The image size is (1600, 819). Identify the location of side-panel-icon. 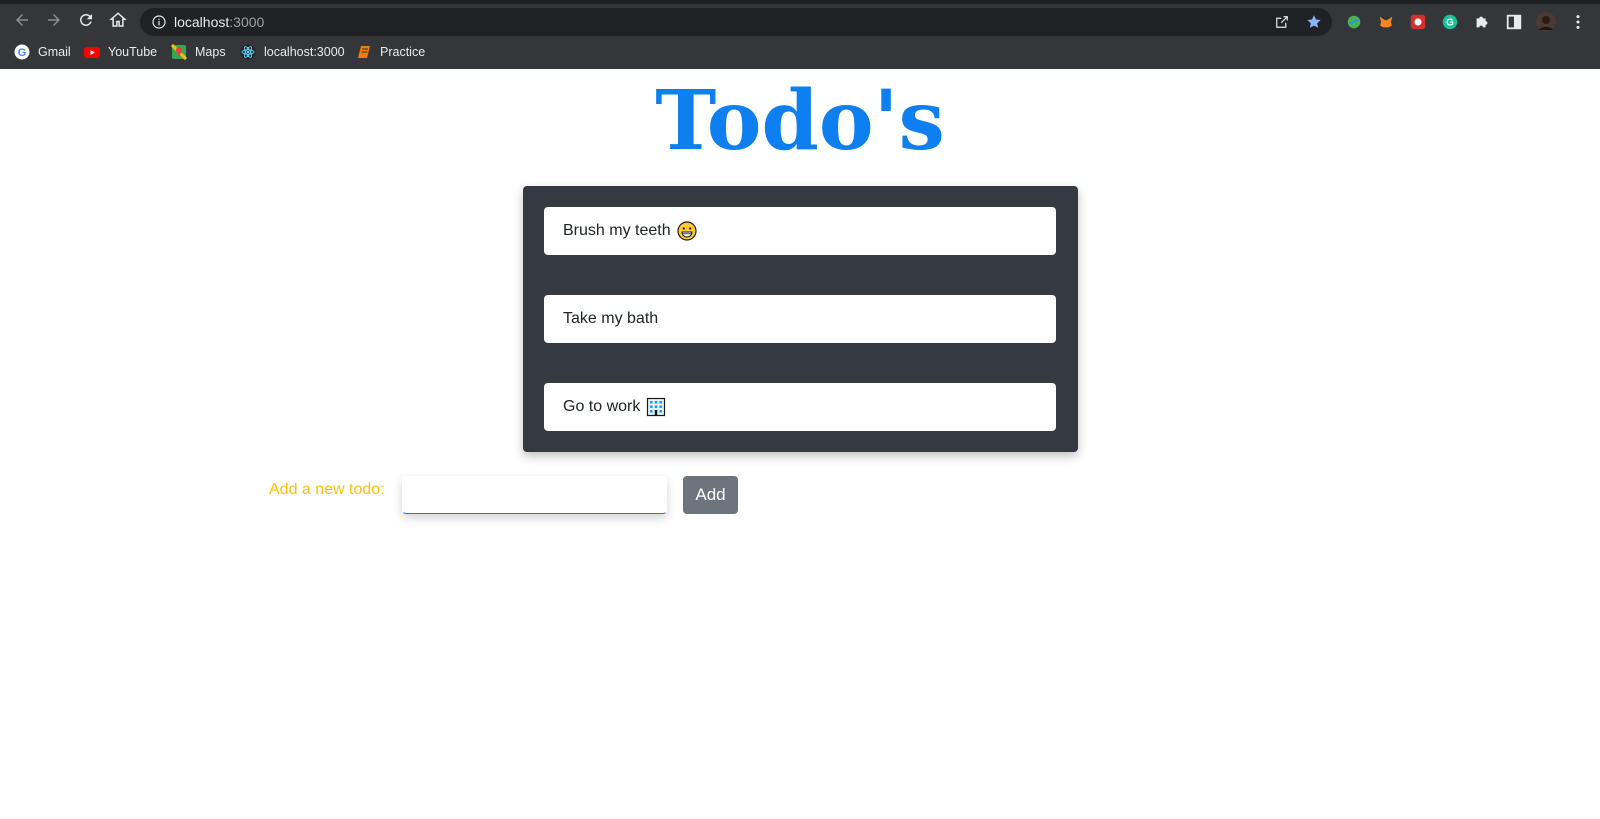
(1514, 22).